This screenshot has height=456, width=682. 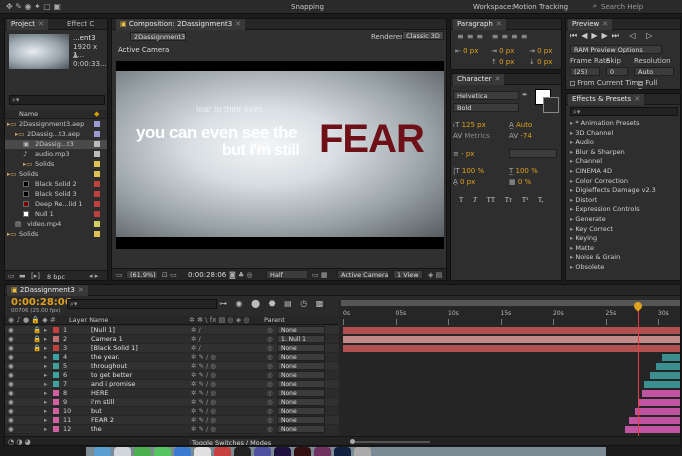 What do you see at coordinates (606, 99) in the screenshot?
I see `tab-effects-presets: Effects & Presets ✕` at bounding box center [606, 99].